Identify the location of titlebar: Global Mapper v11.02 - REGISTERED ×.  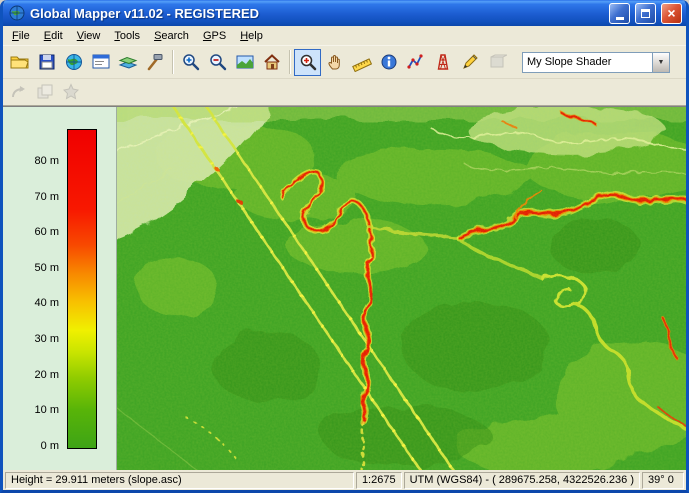
(344, 13).